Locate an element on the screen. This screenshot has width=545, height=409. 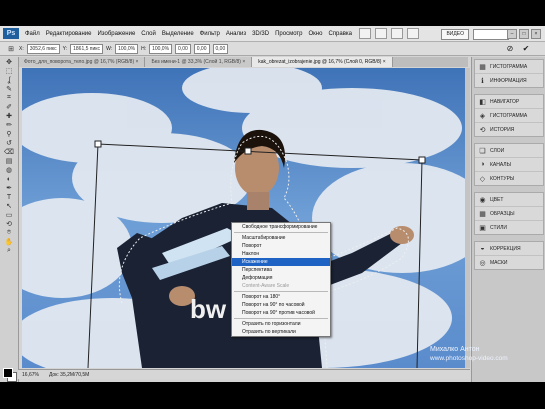
layers-icon: ❏ is located at coordinates (482, 151).